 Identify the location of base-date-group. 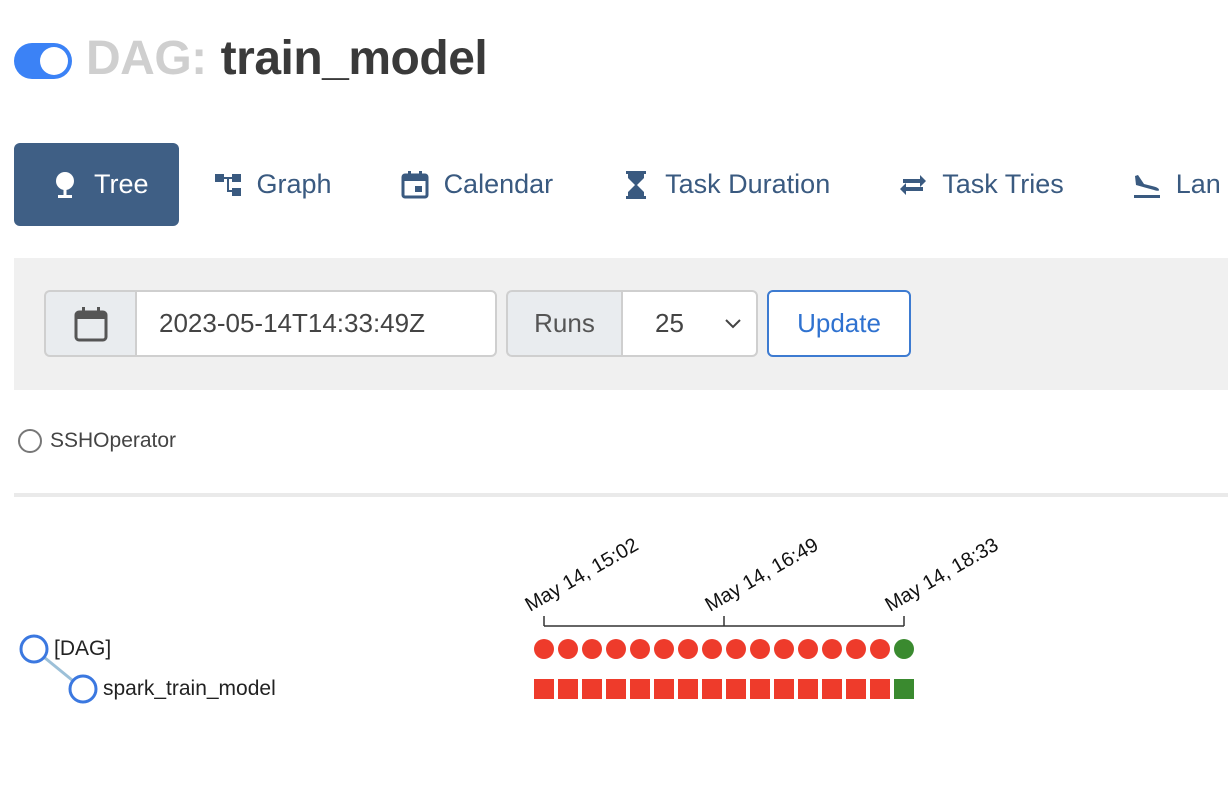
(270, 323).